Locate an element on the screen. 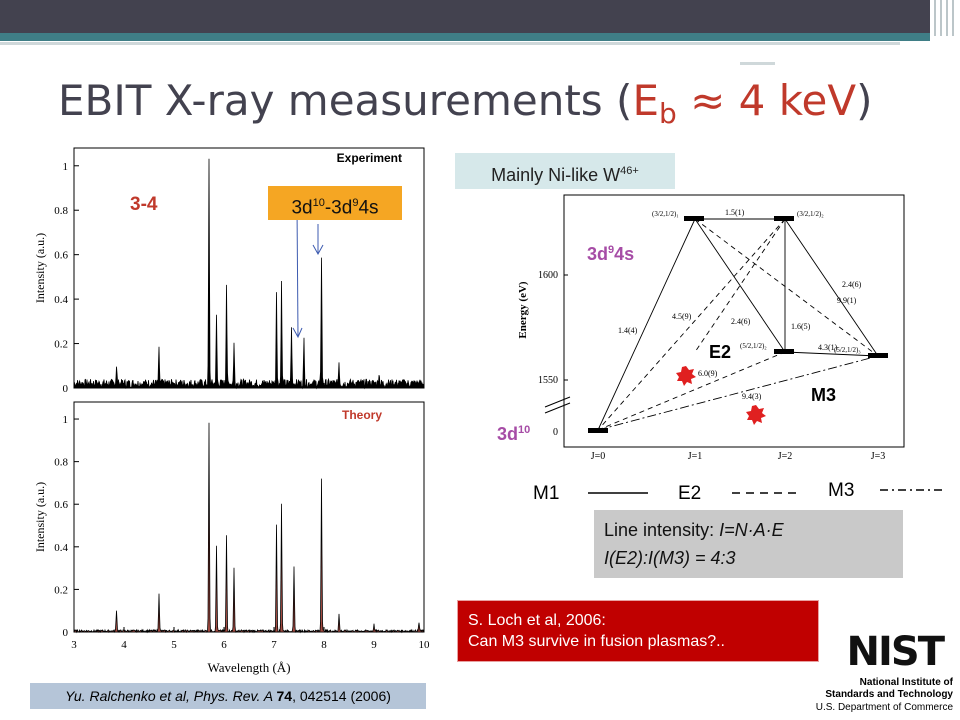 This screenshot has width=960, height=720. tick-label: 5 is located at coordinates (174, 645).